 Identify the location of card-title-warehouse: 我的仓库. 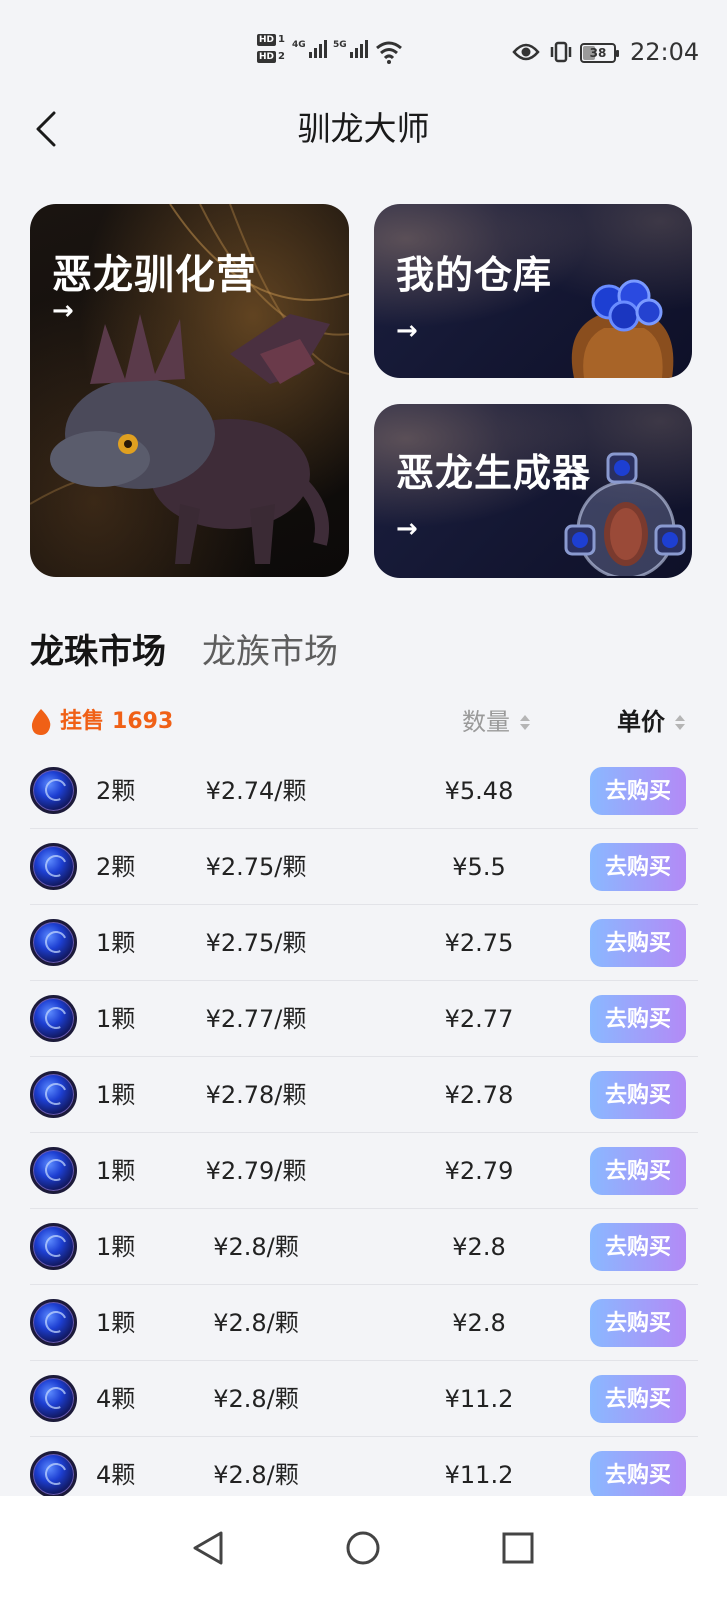
(474, 275).